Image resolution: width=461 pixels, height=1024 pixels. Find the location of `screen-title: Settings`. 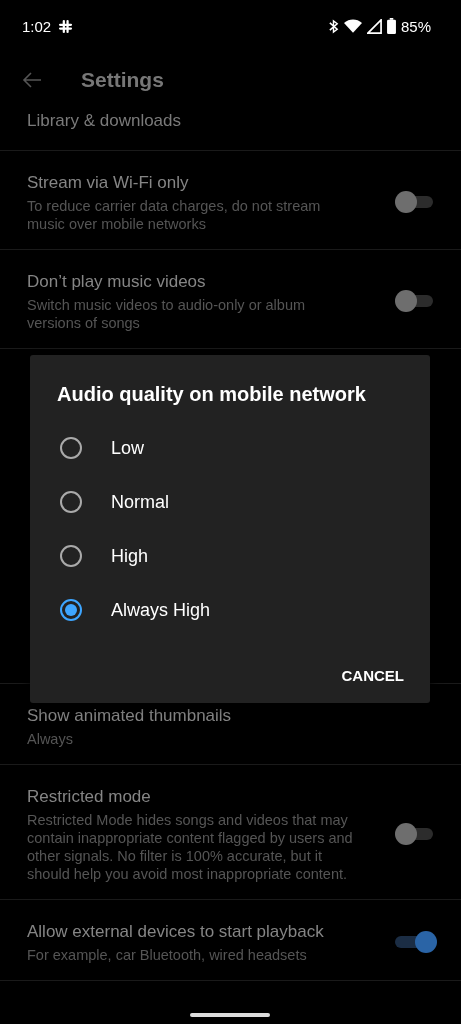

screen-title: Settings is located at coordinates (122, 80).